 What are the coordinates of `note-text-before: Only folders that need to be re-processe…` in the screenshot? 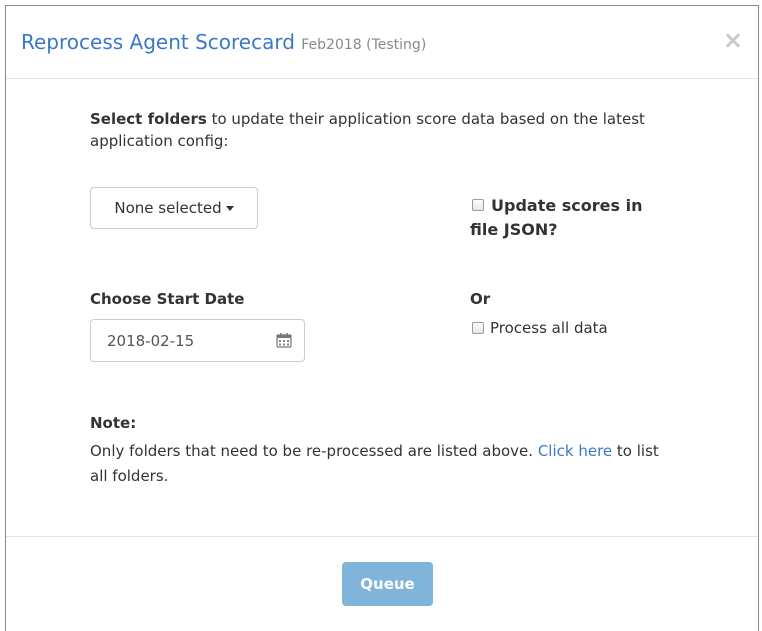 It's located at (314, 451).